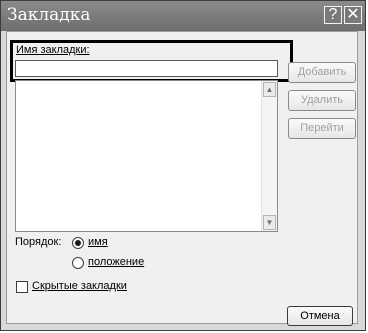 The width and height of the screenshot is (368, 333). Describe the element at coordinates (322, 72) in the screenshot. I see `add-button: Добавить` at that location.